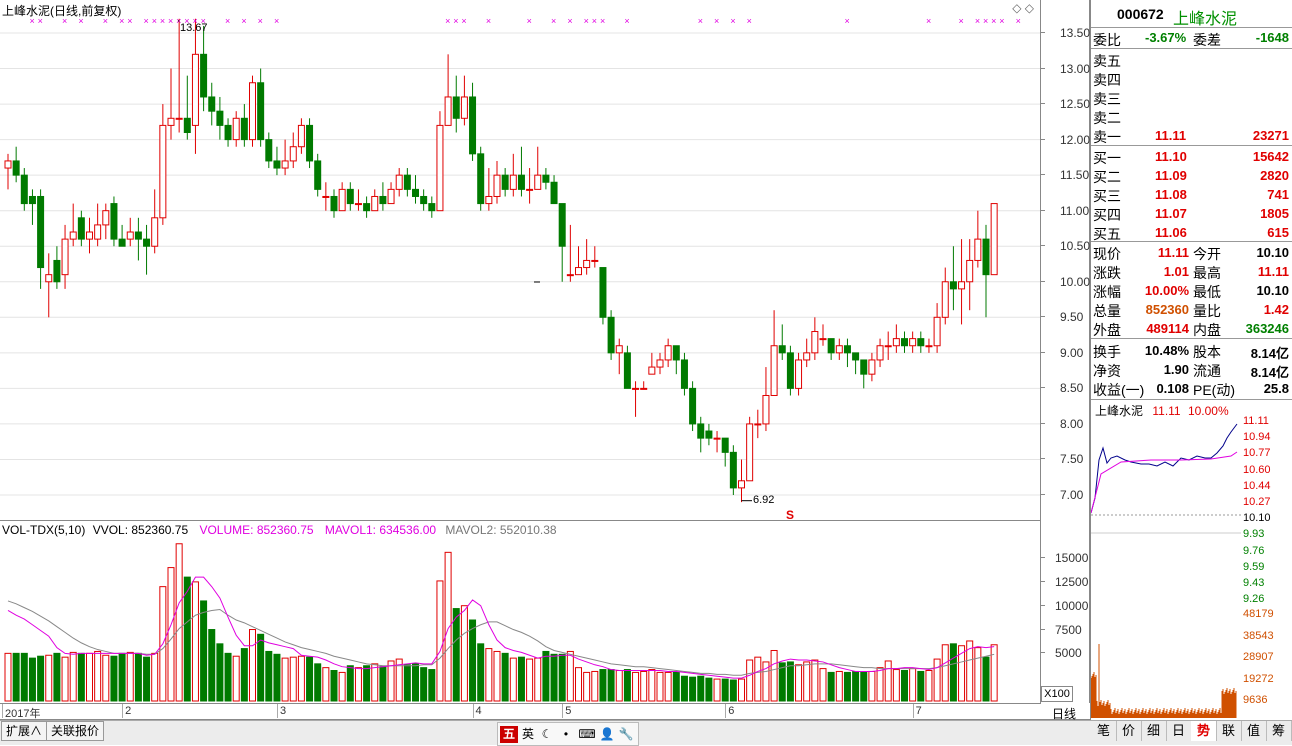 This screenshot has height=746, width=1292. I want to click on sell-level-label: 卖一, so click(1107, 137).